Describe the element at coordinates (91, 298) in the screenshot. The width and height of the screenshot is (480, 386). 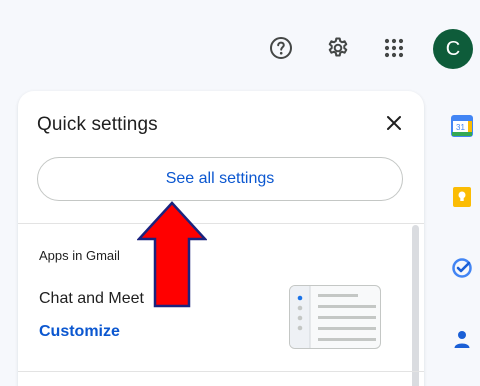
I see `chat-and-meet-label: Chat and Meet` at that location.